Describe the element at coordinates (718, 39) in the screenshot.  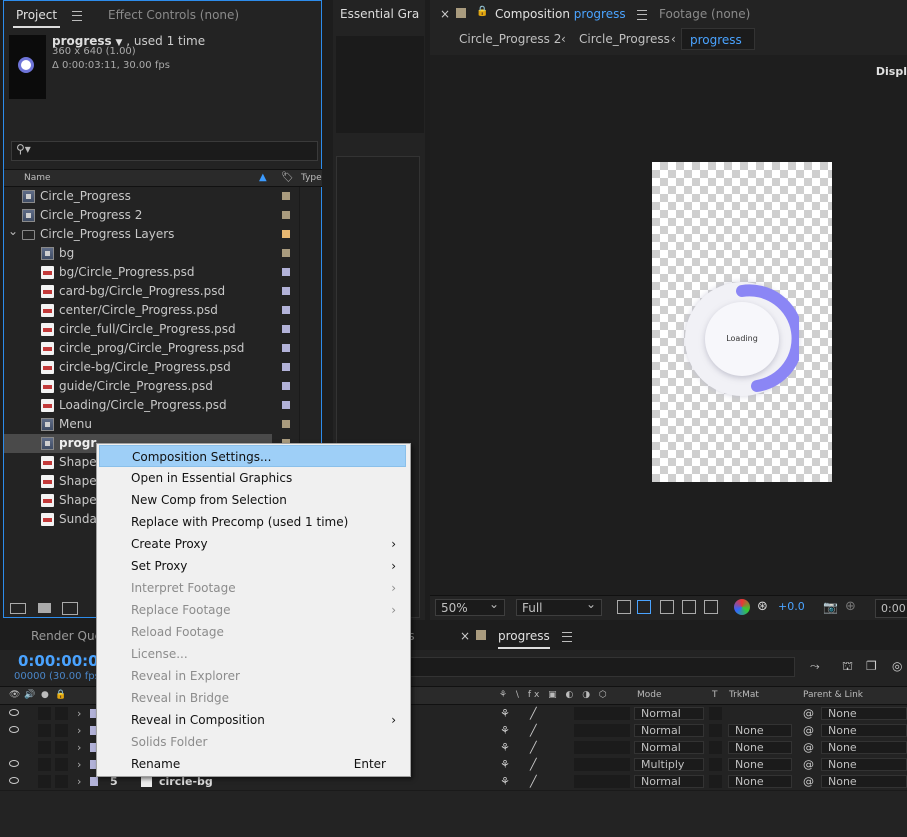
I see `breadcrumb-progress: progress` at that location.